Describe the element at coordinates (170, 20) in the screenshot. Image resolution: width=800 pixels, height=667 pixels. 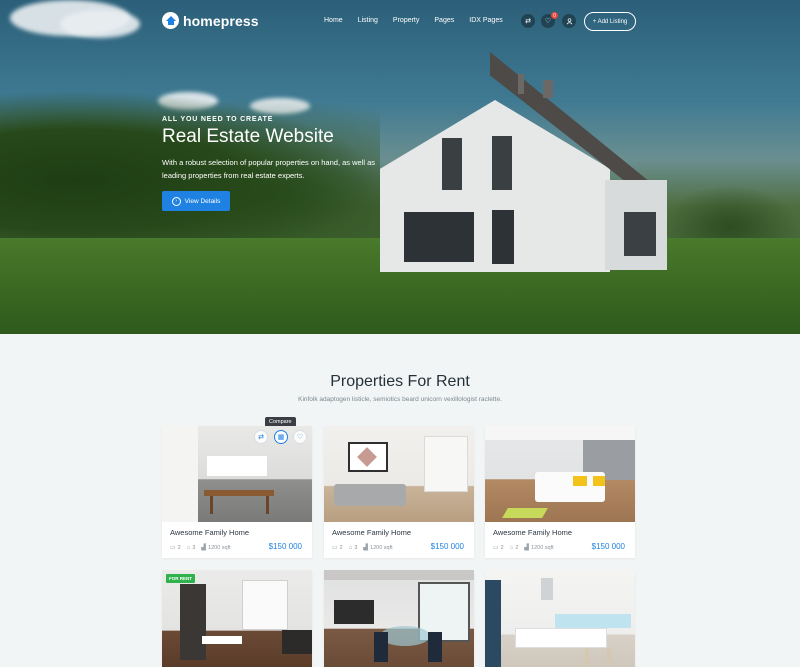
I see `house-logo-icon` at that location.